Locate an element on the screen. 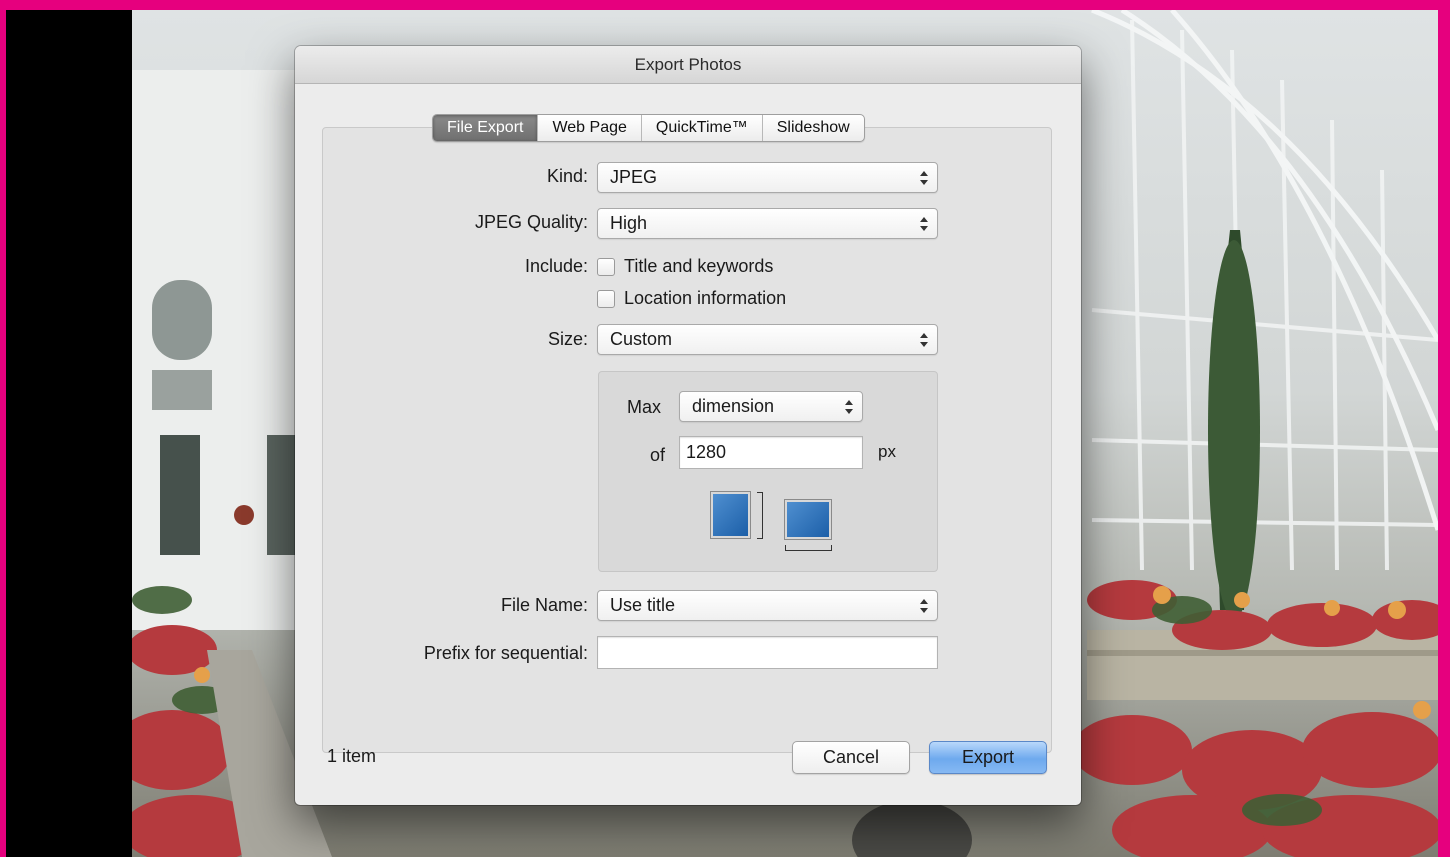 This screenshot has height=857, width=1450. left-black-bar is located at coordinates (69, 433).